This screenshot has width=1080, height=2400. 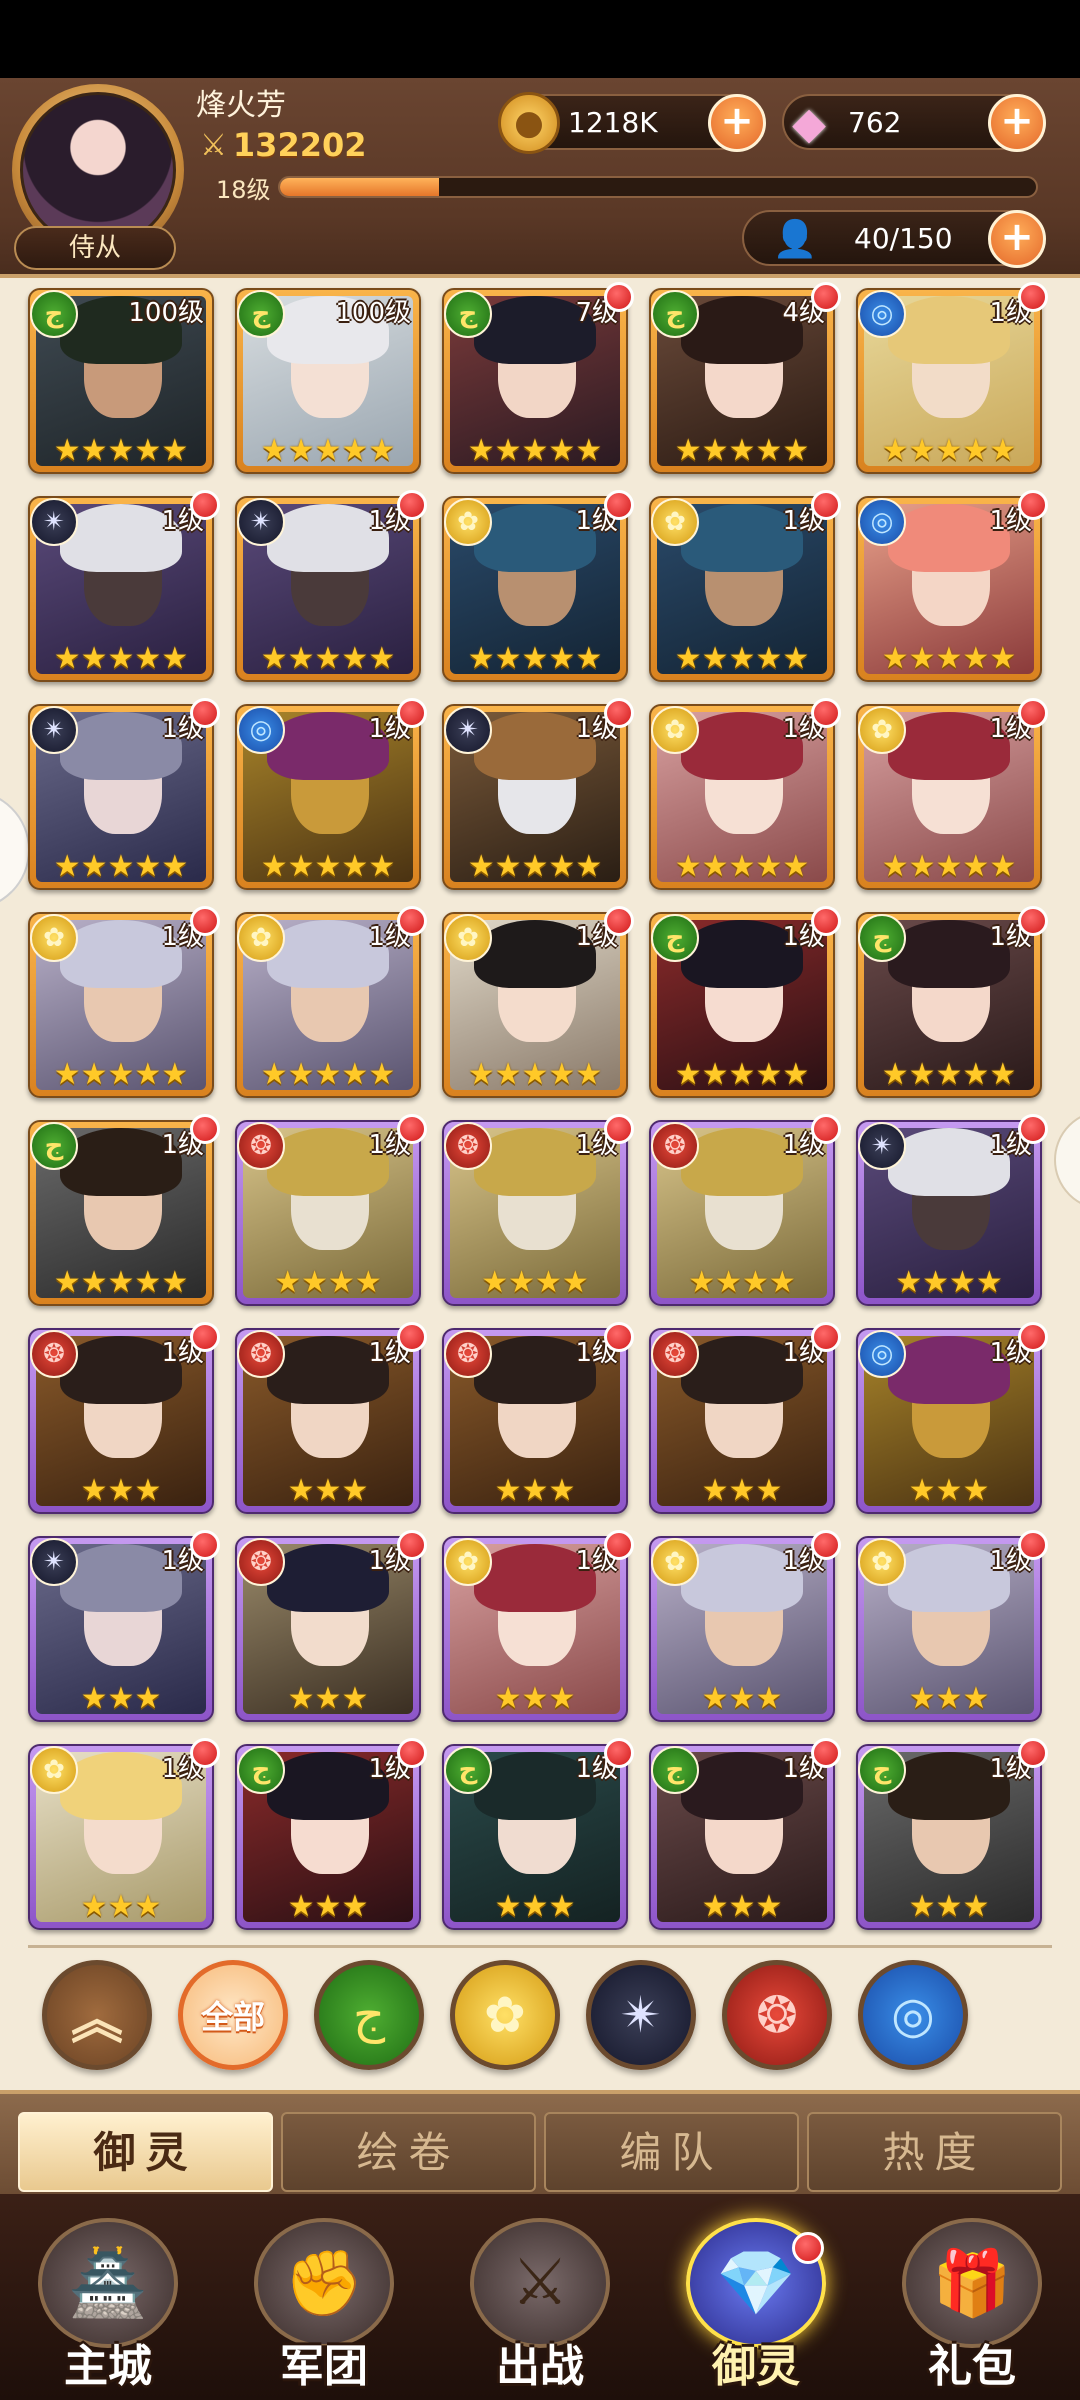 I want to click on side-pull-tab, so click(x=15, y=850).